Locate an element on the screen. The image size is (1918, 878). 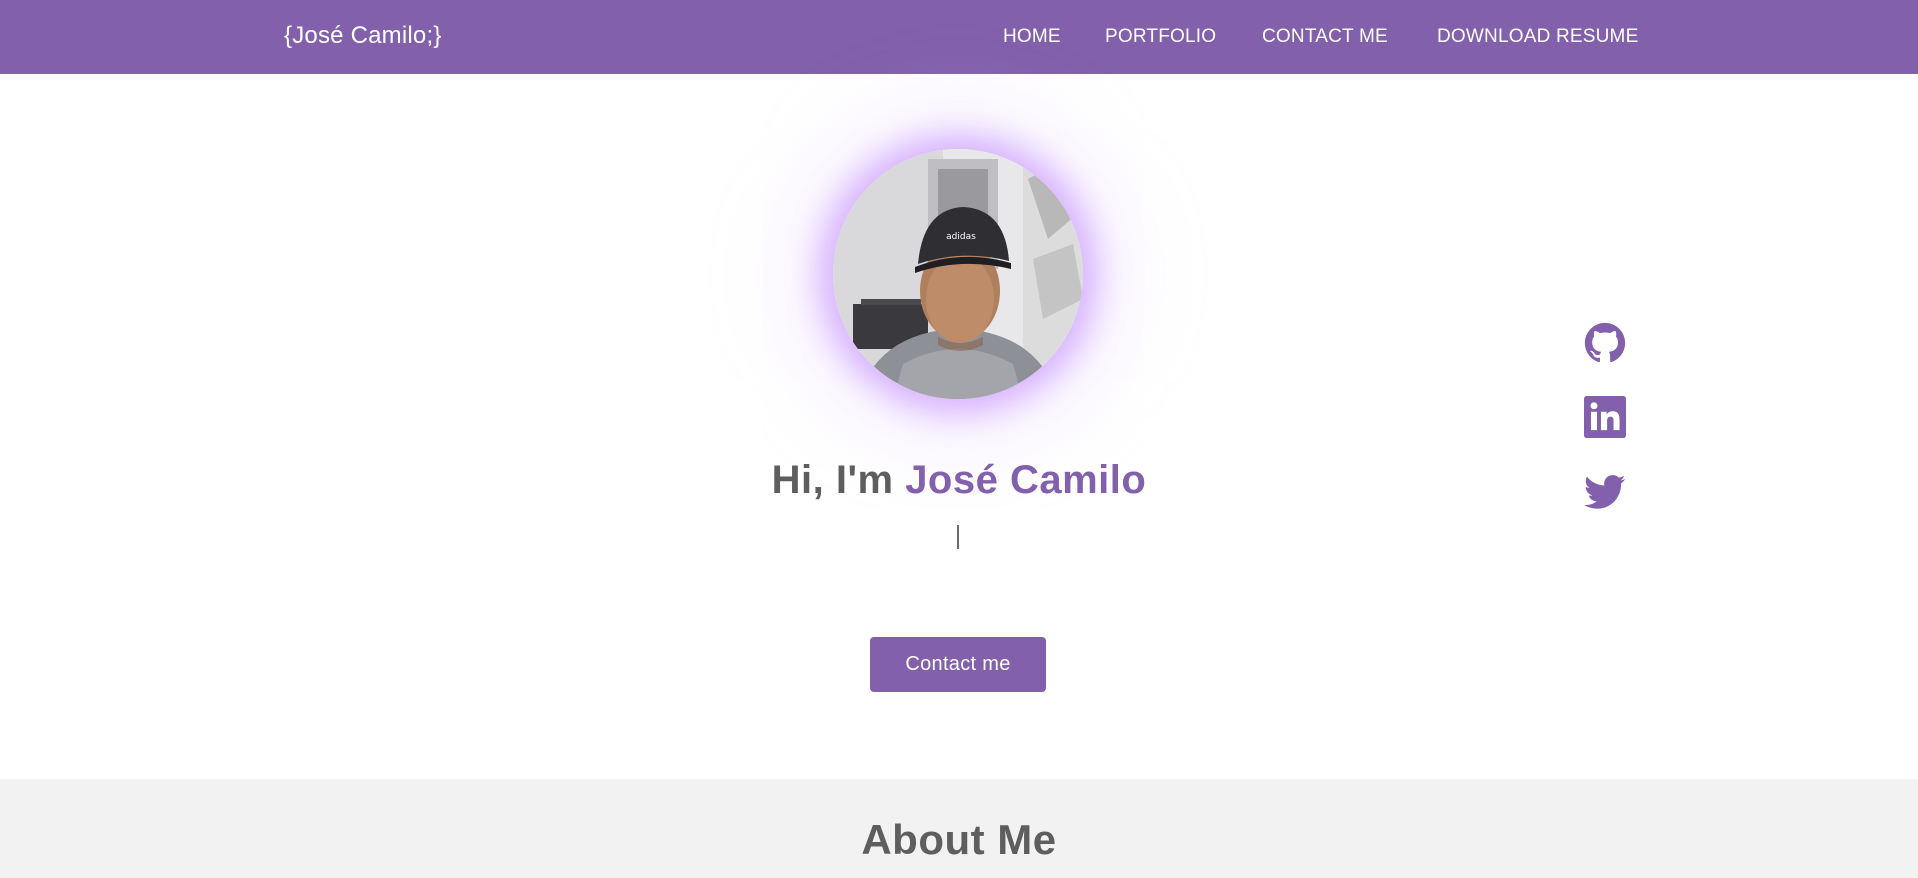
hero-name: José Camilo is located at coordinates (1026, 480).